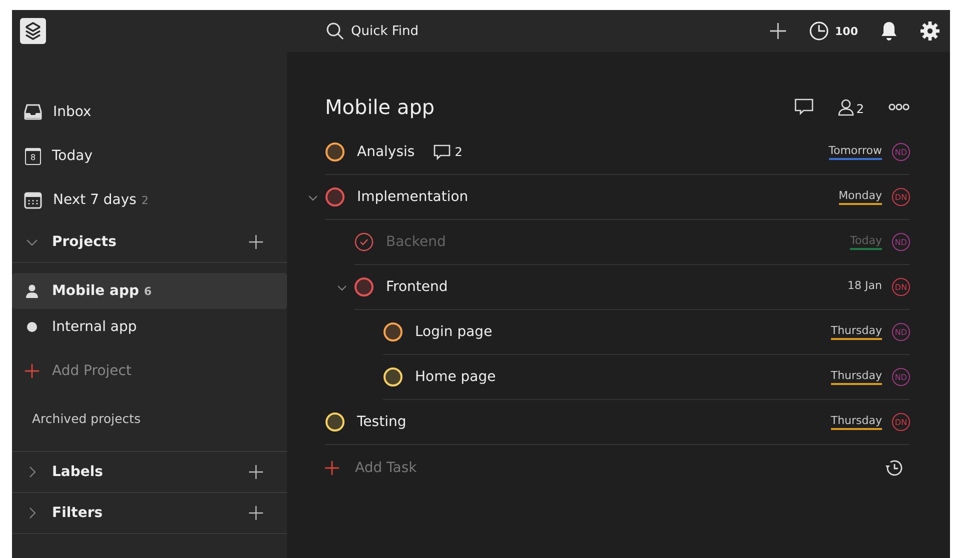 This screenshot has height=558, width=963. I want to click on history-icon, so click(894, 468).